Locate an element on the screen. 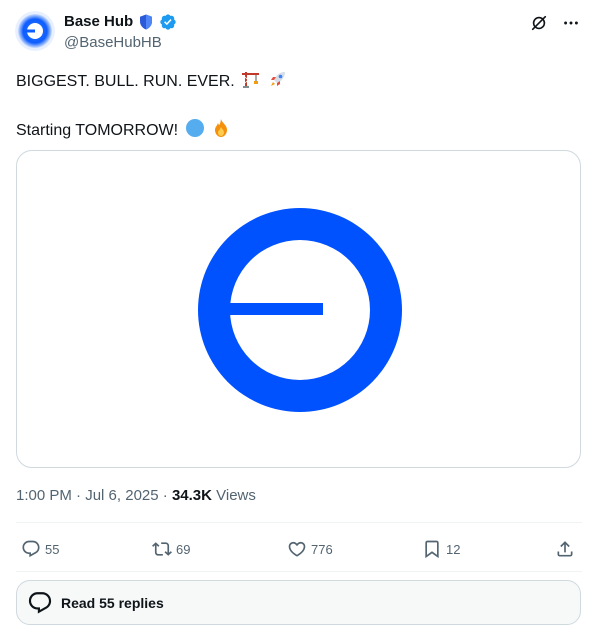  tweet-meta: 1:00 PM · Jul 6, 2025 · 34.3K Views is located at coordinates (136, 496).